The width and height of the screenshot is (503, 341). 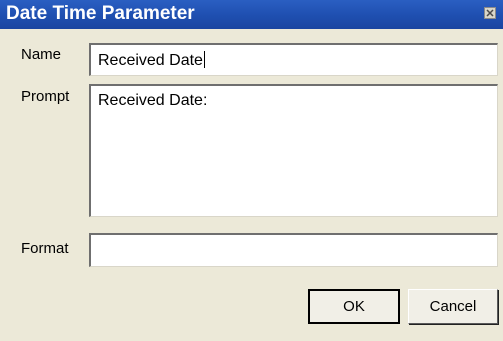 I want to click on name-label: Name, so click(x=41, y=54).